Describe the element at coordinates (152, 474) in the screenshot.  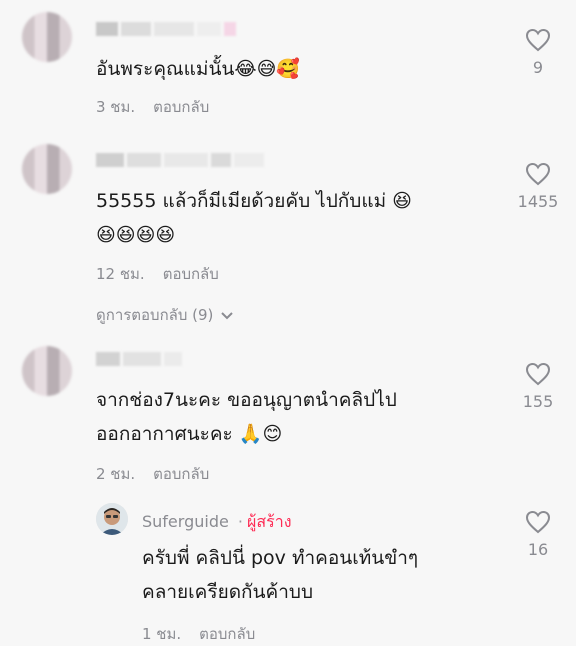
I see `comment-meta: 2 ชม. ตอบกลับ` at that location.